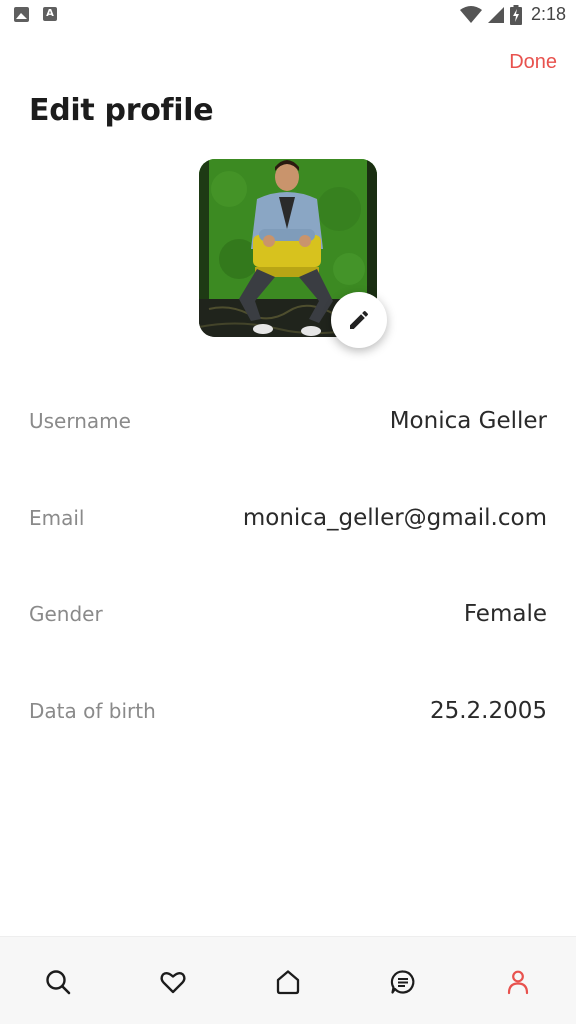 The height and width of the screenshot is (1024, 576). Describe the element at coordinates (66, 614) in the screenshot. I see `gender-label: Gender` at that location.